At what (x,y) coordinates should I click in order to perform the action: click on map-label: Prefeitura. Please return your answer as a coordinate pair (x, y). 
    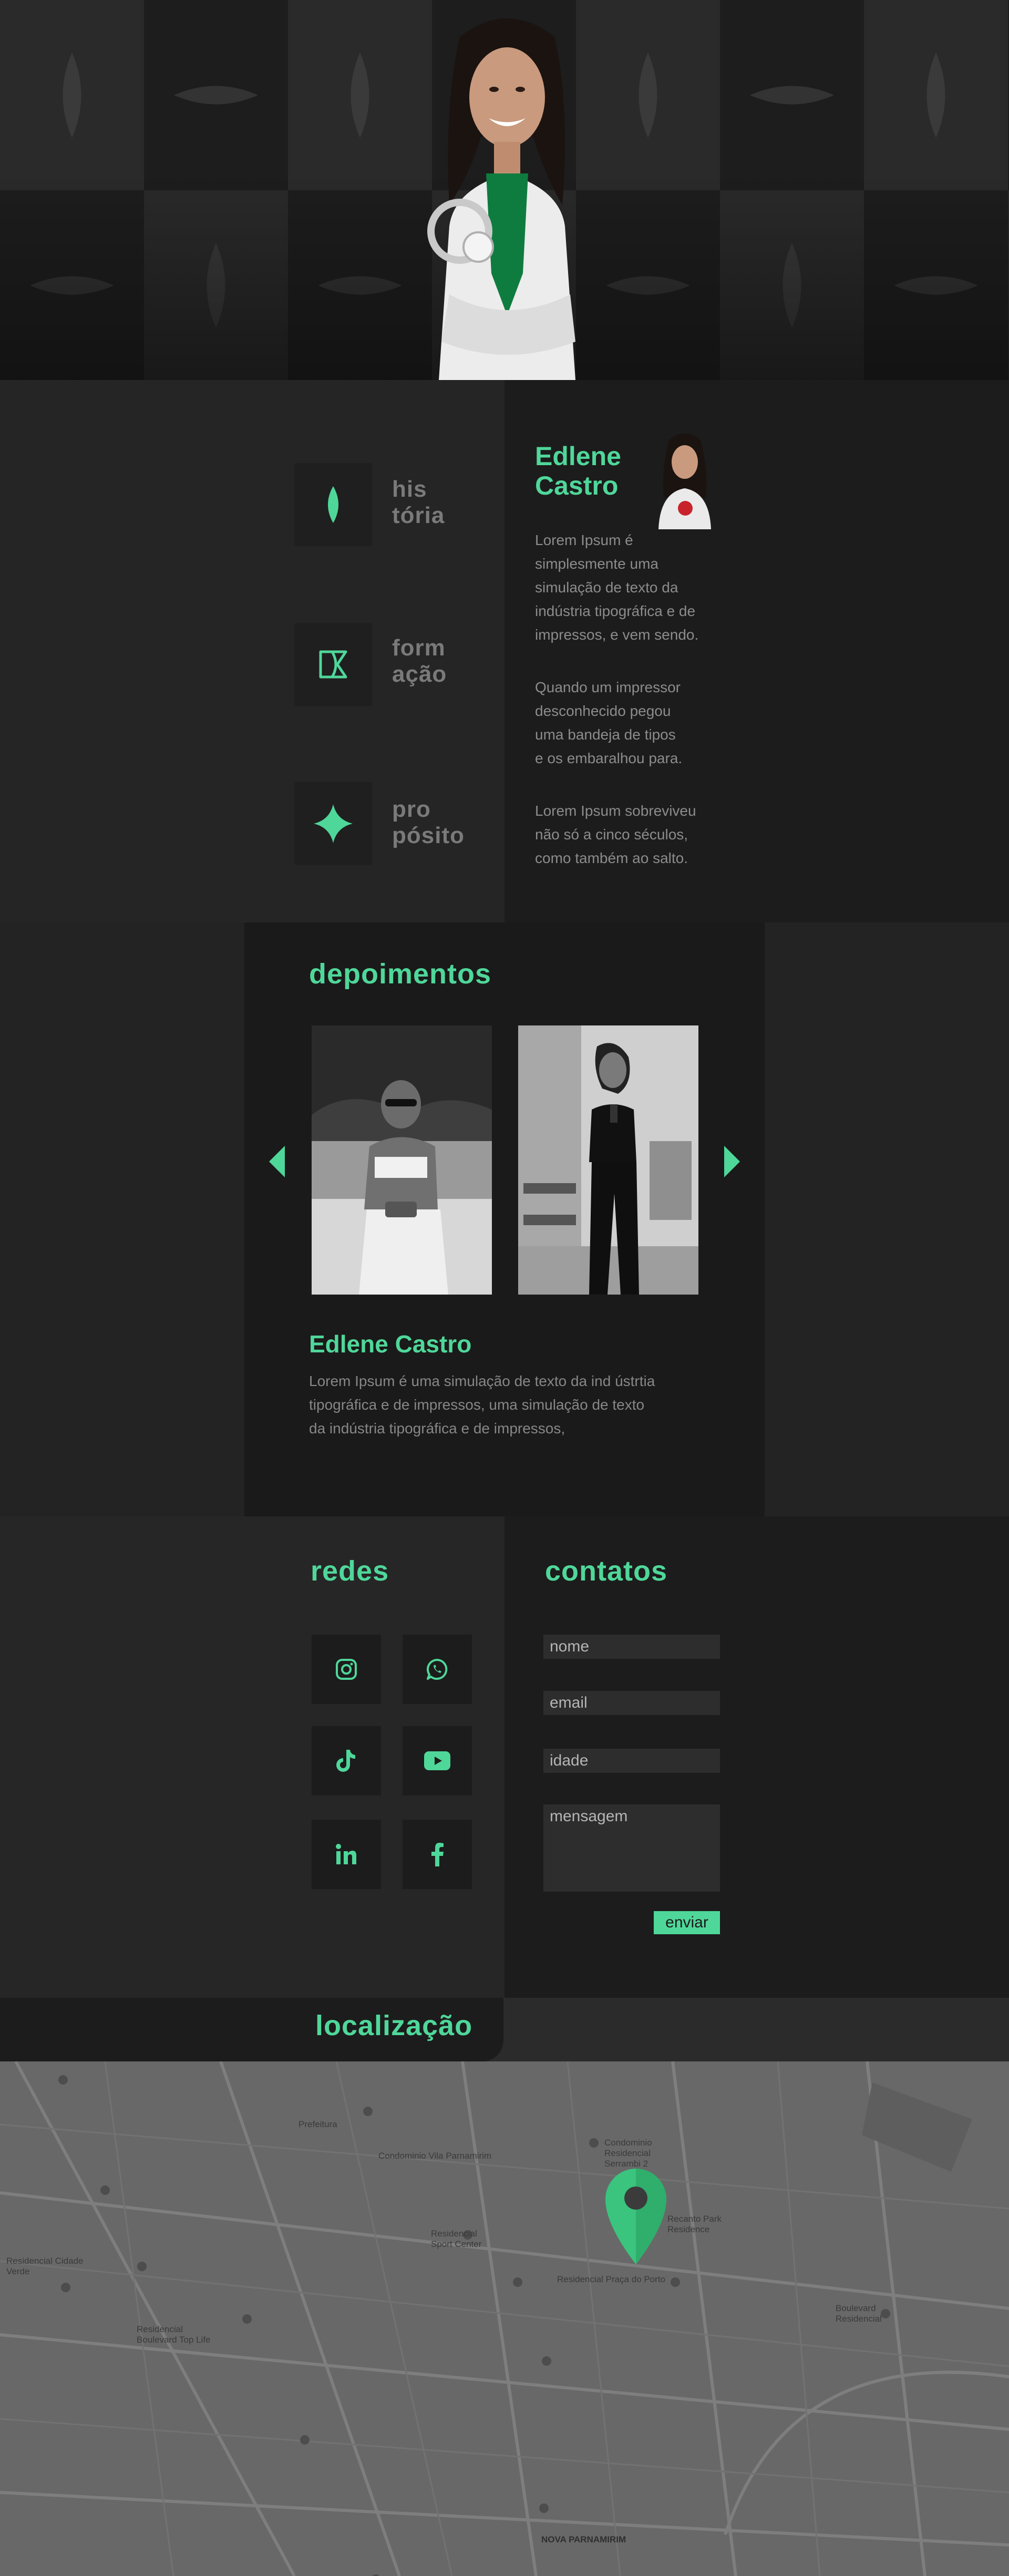
    Looking at the image, I should click on (317, 2124).